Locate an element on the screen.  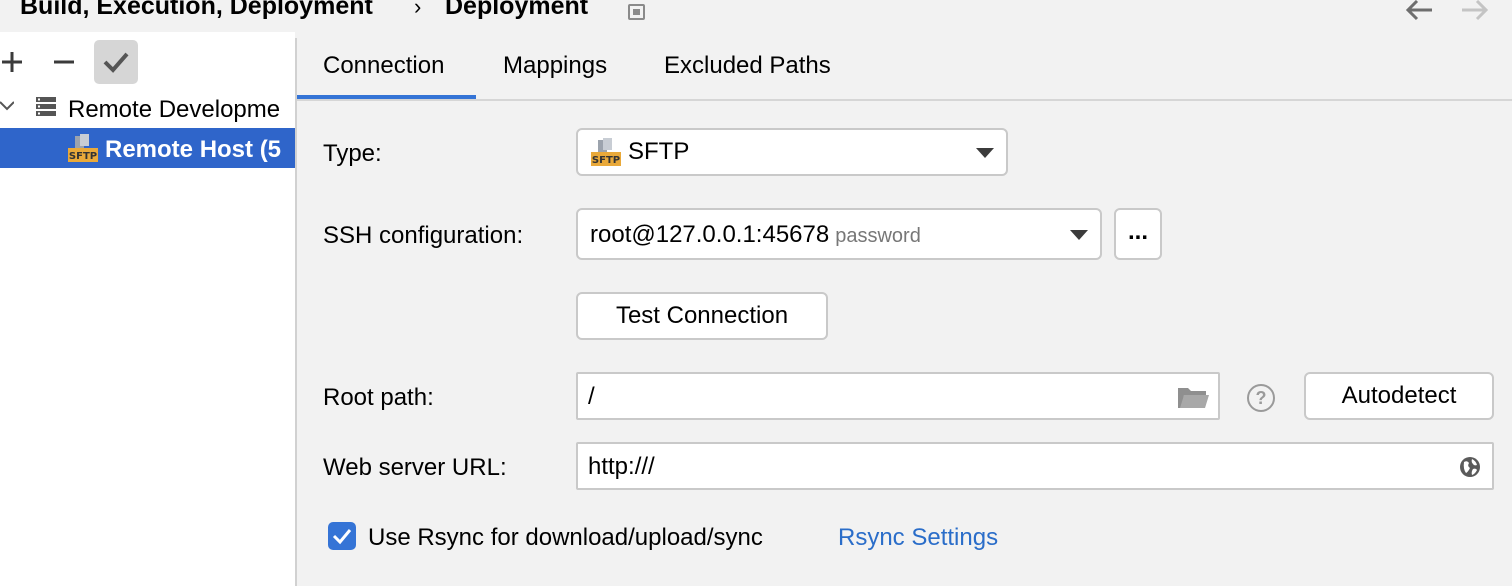
globe-icon is located at coordinates (1470, 467).